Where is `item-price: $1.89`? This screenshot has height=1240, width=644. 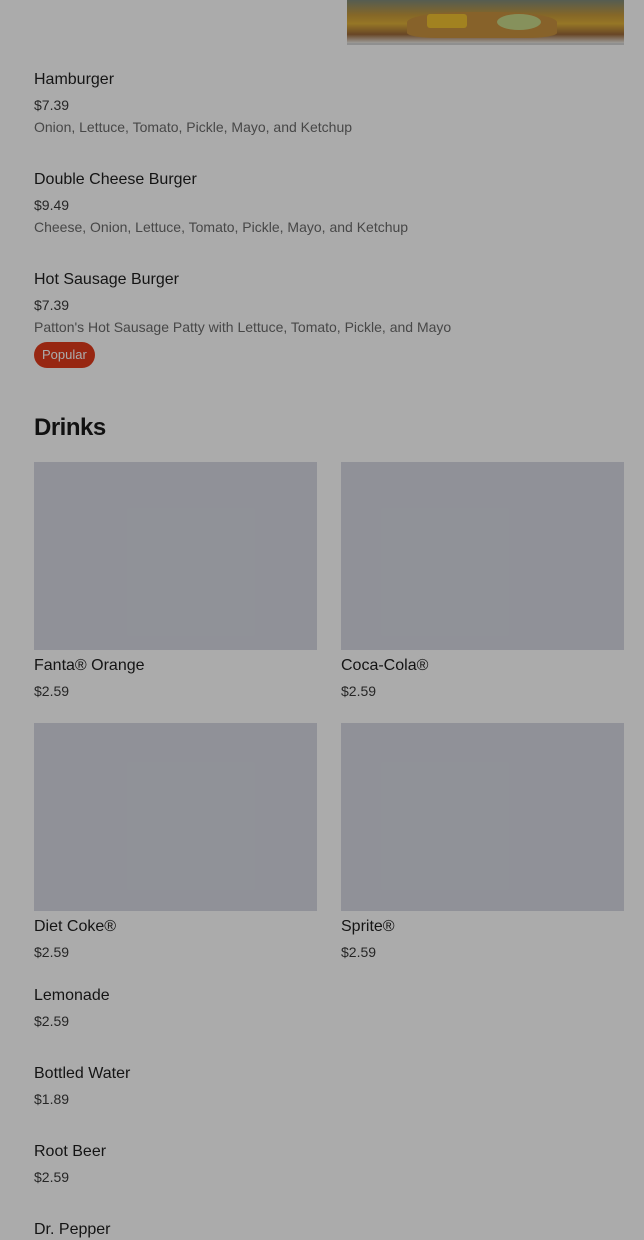 item-price: $1.89 is located at coordinates (52, 1099).